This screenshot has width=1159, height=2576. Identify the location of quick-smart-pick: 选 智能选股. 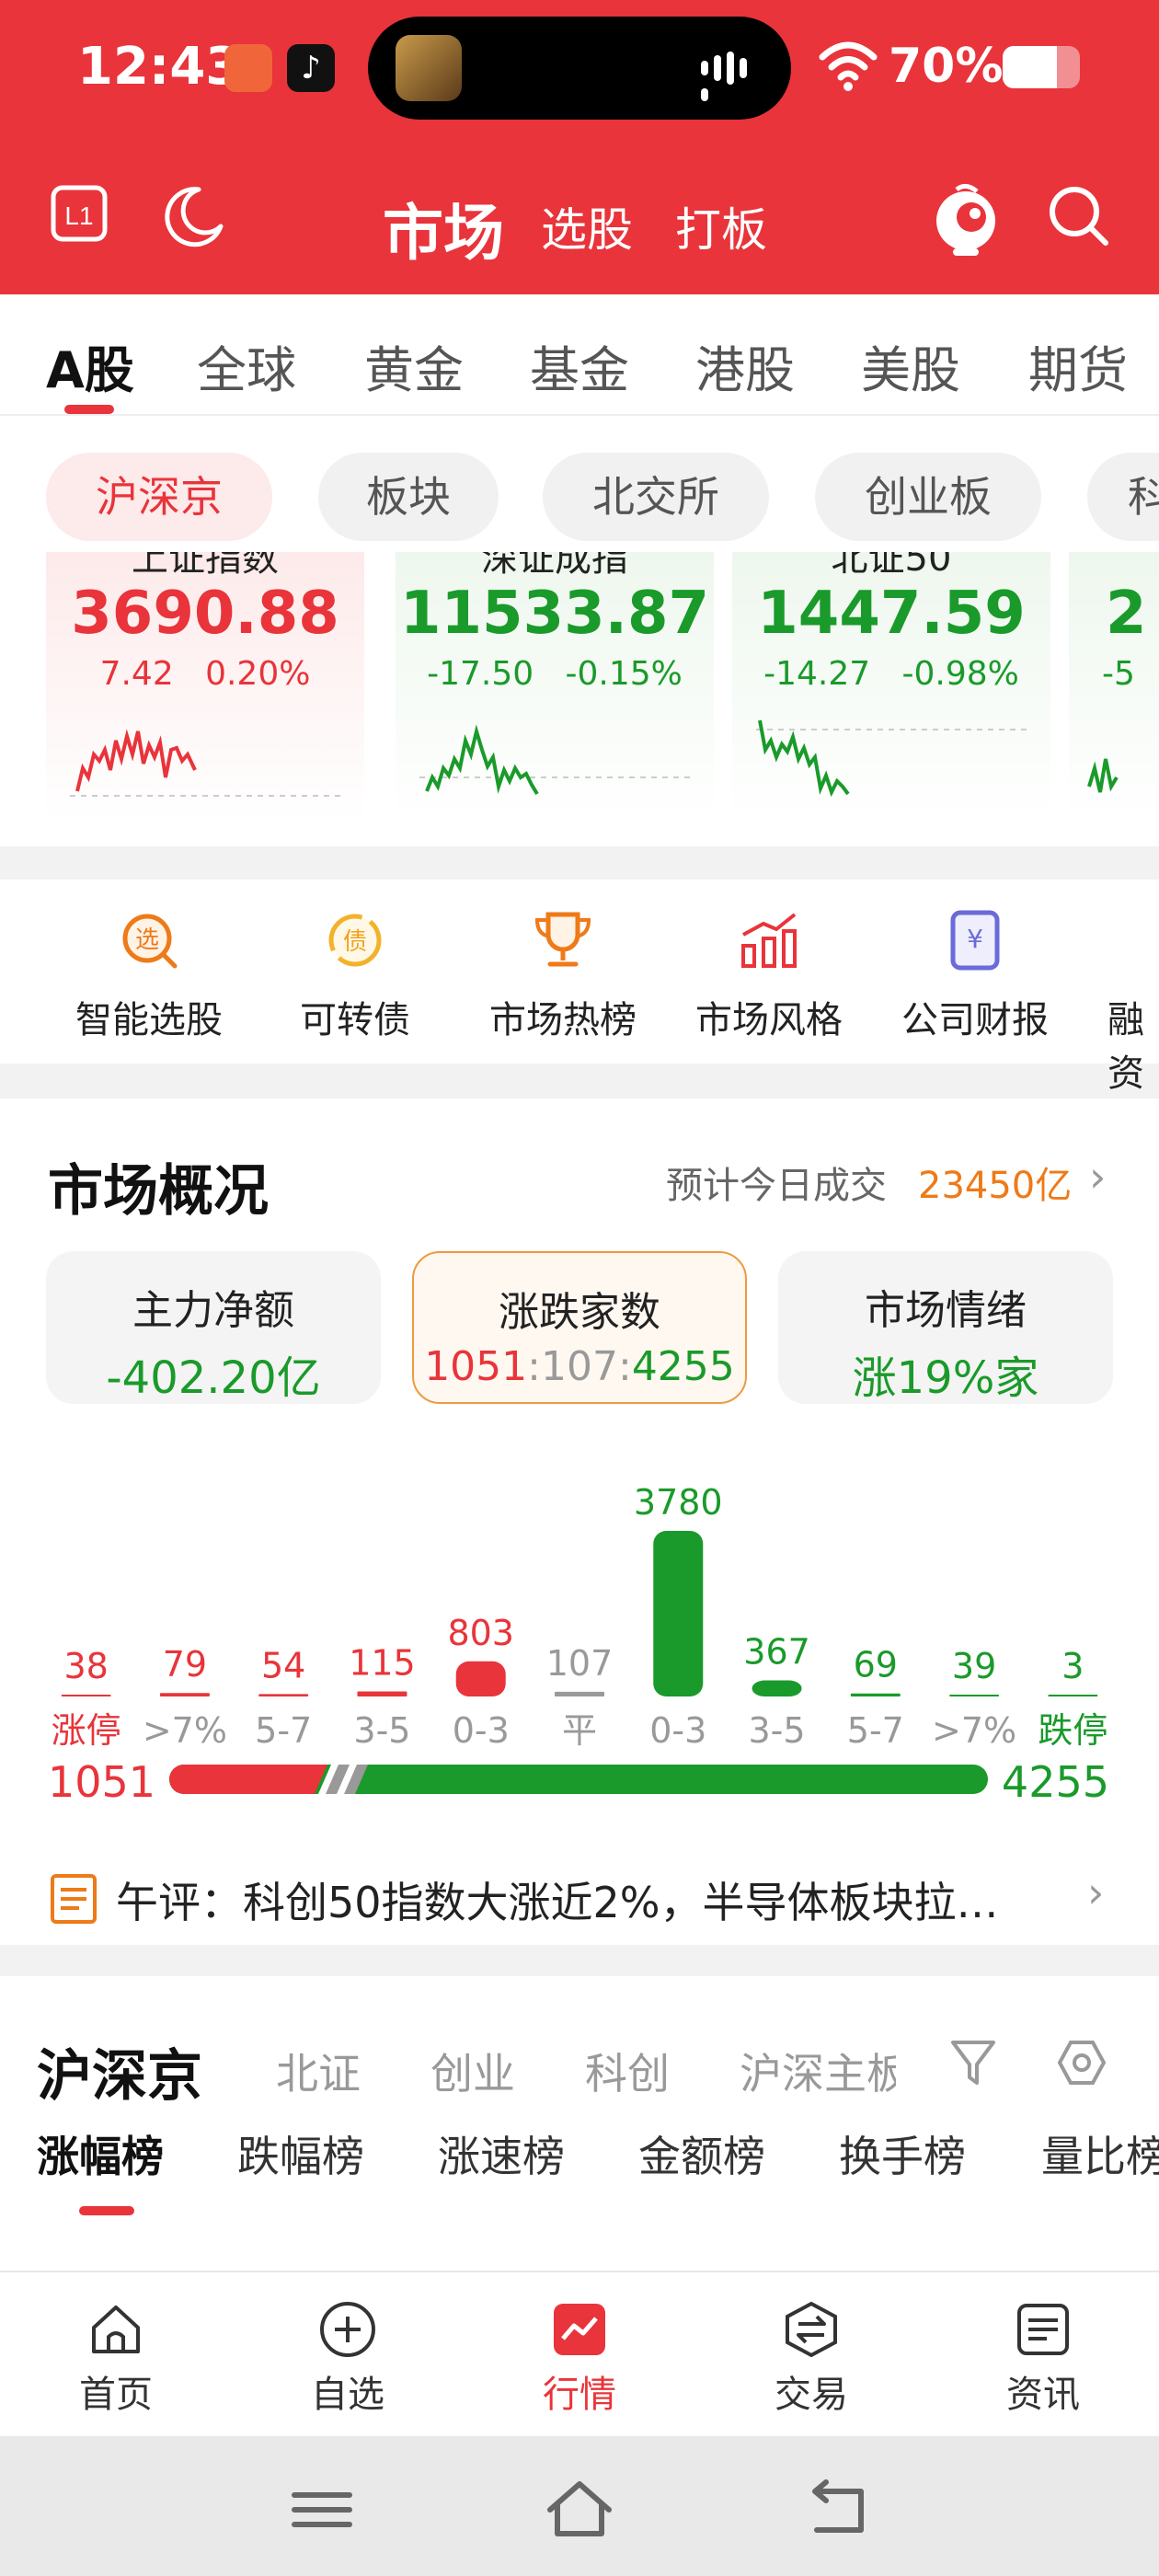
(149, 975).